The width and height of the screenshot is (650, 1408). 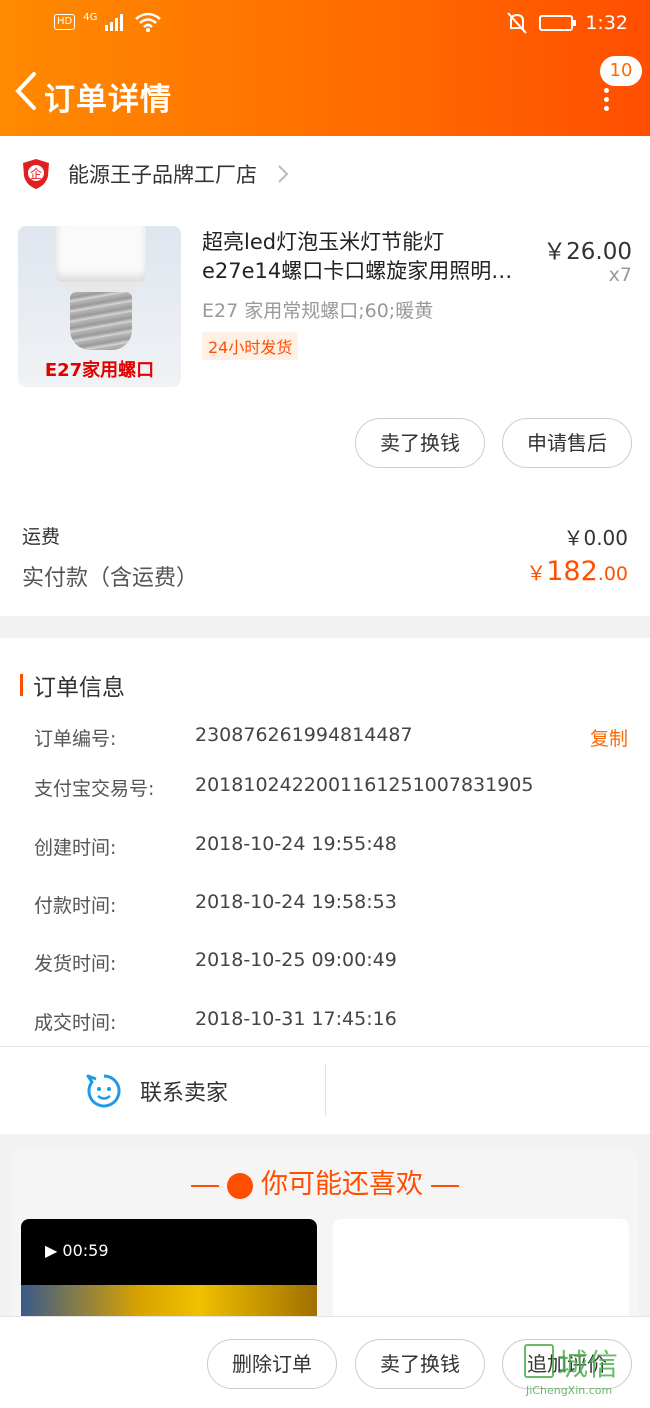 I want to click on paid-time-label: 付款时间:, so click(x=75, y=906).